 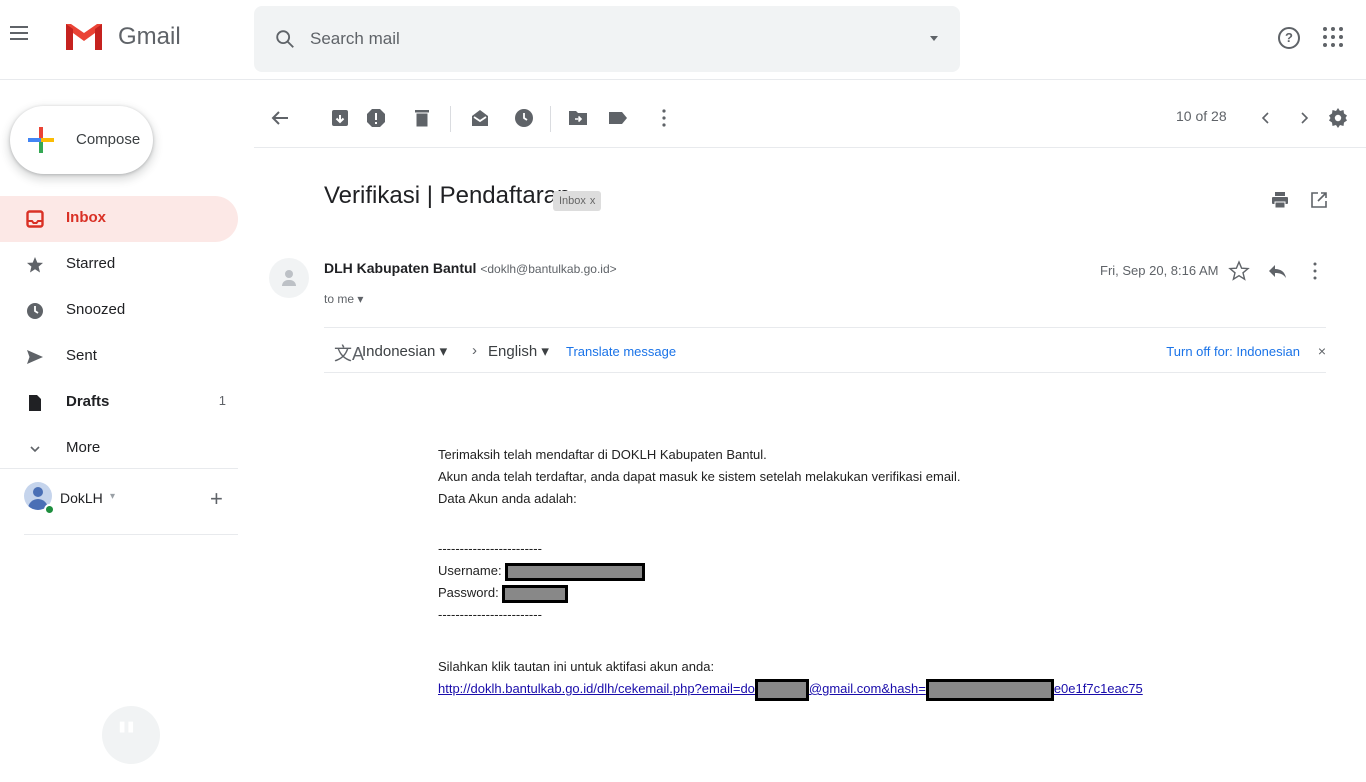 I want to click on inbox-label-chip: Inbox x, so click(x=577, y=201).